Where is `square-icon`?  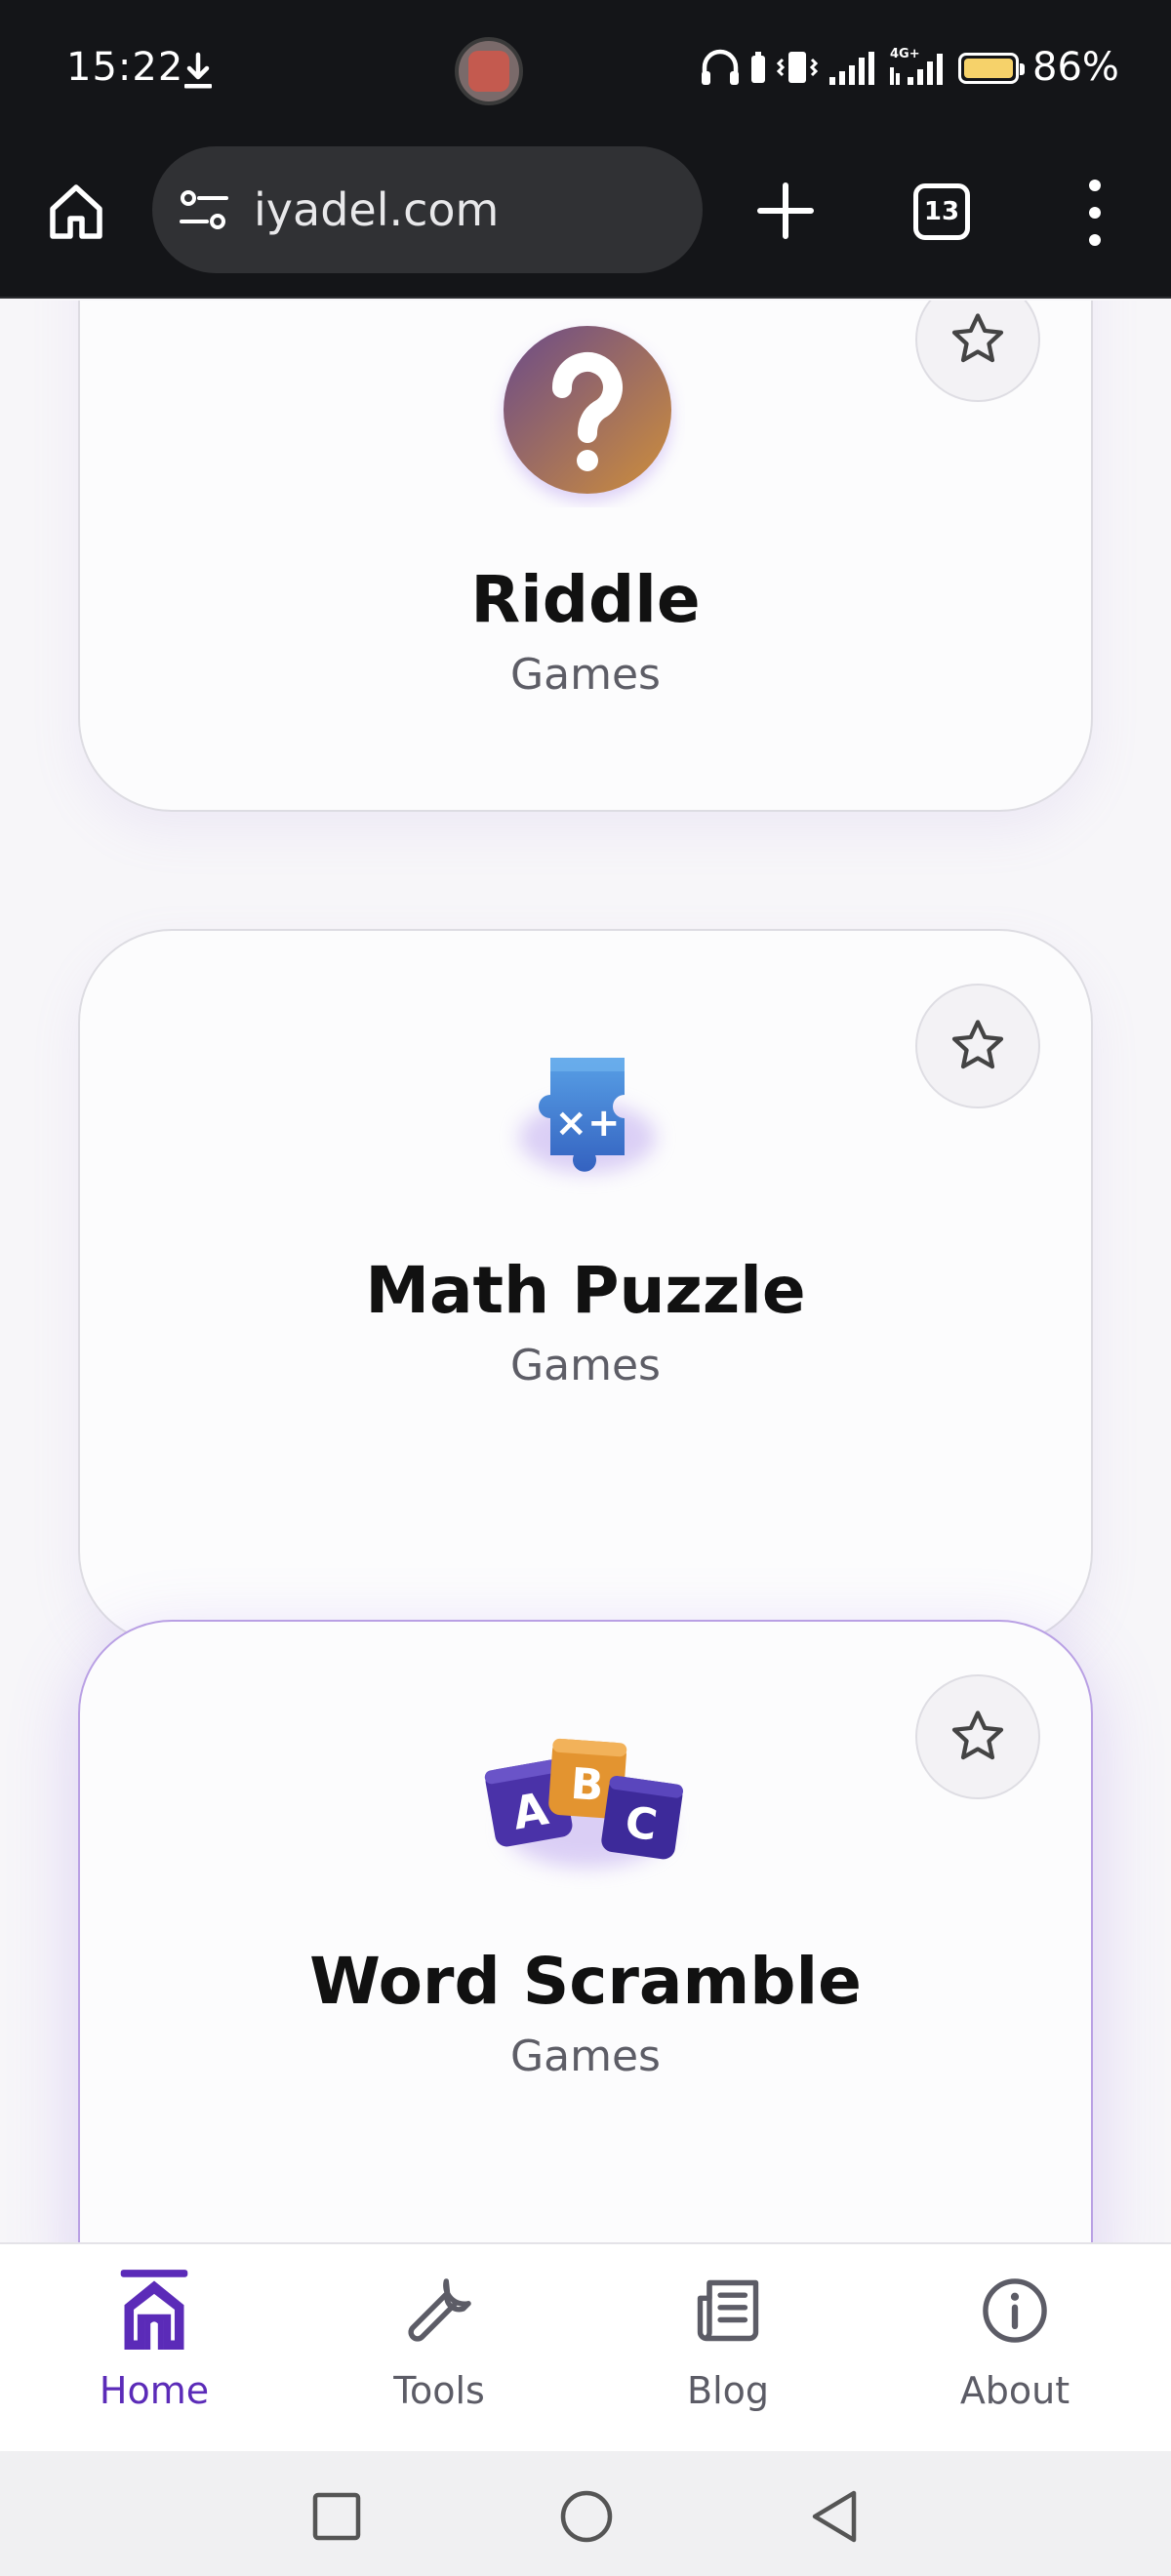
square-icon is located at coordinates (336, 2516).